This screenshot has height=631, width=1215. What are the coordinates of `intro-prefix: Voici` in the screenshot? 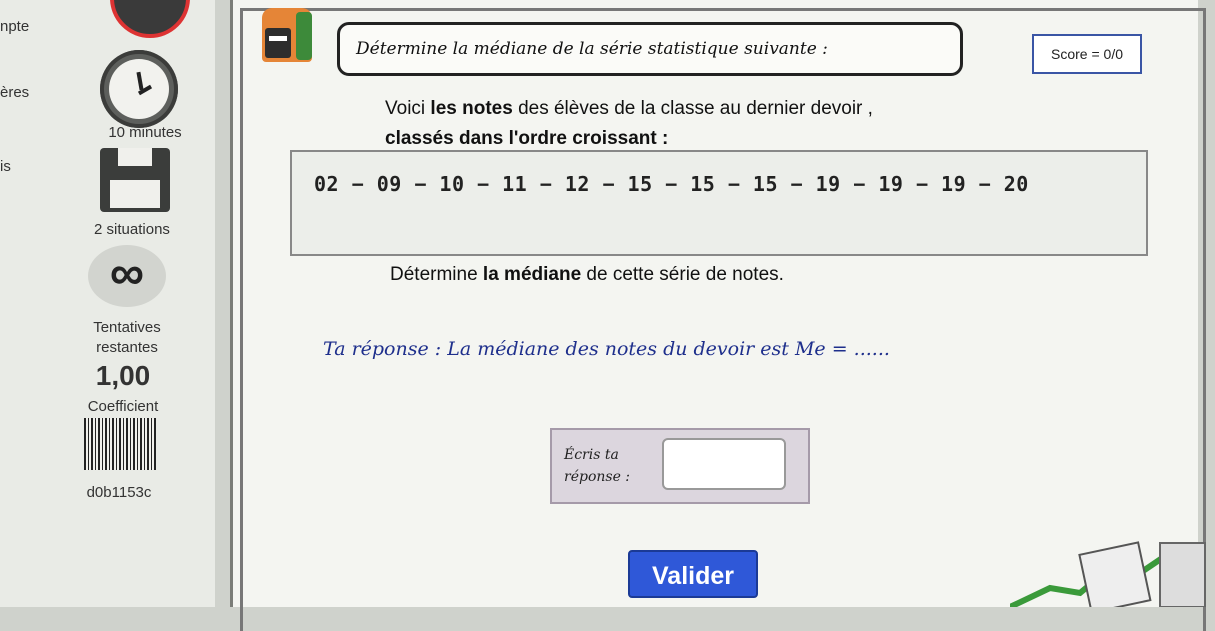 It's located at (408, 108).